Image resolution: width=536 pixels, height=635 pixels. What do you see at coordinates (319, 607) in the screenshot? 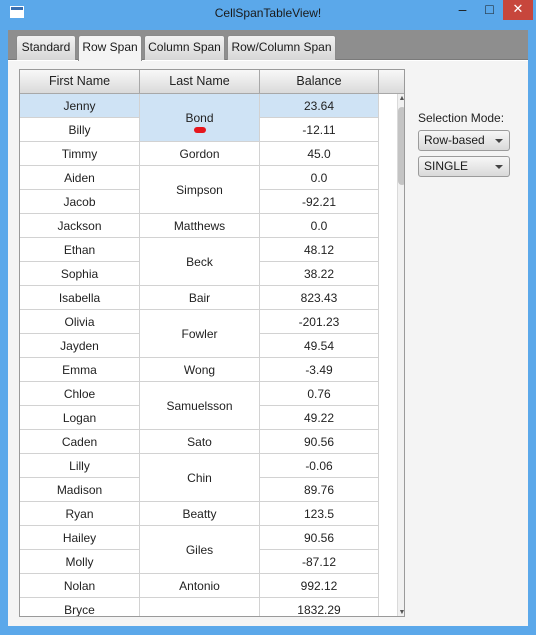
I see `balance-cell: 1832.29` at bounding box center [319, 607].